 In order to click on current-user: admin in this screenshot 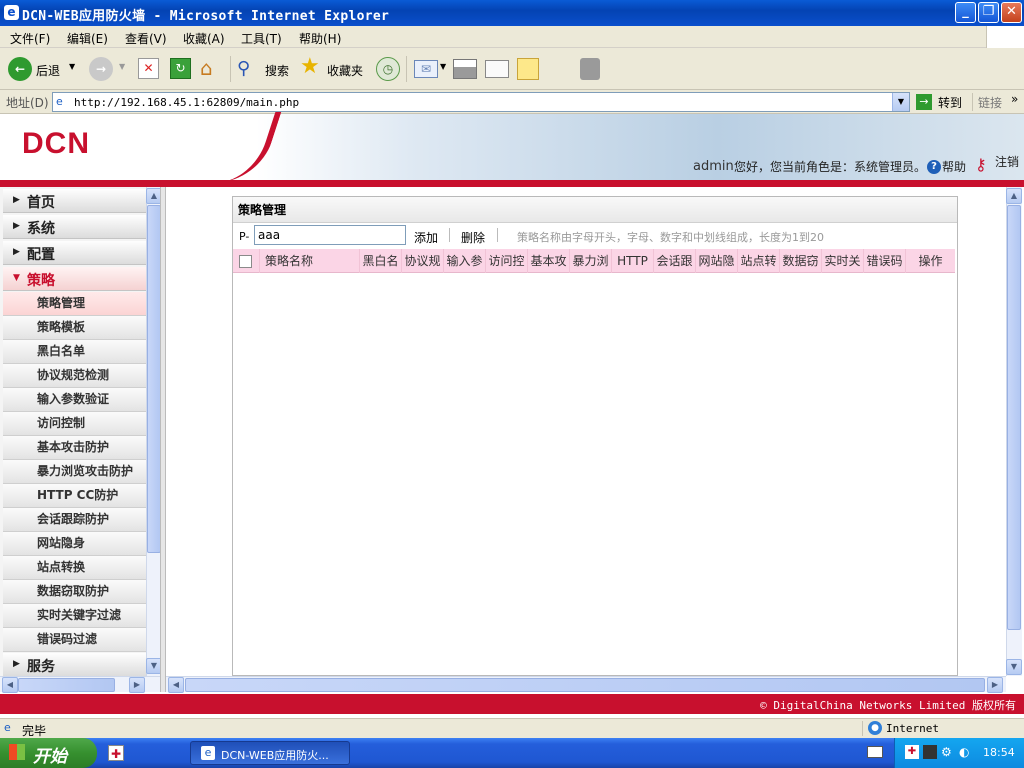, I will do `click(713, 166)`.